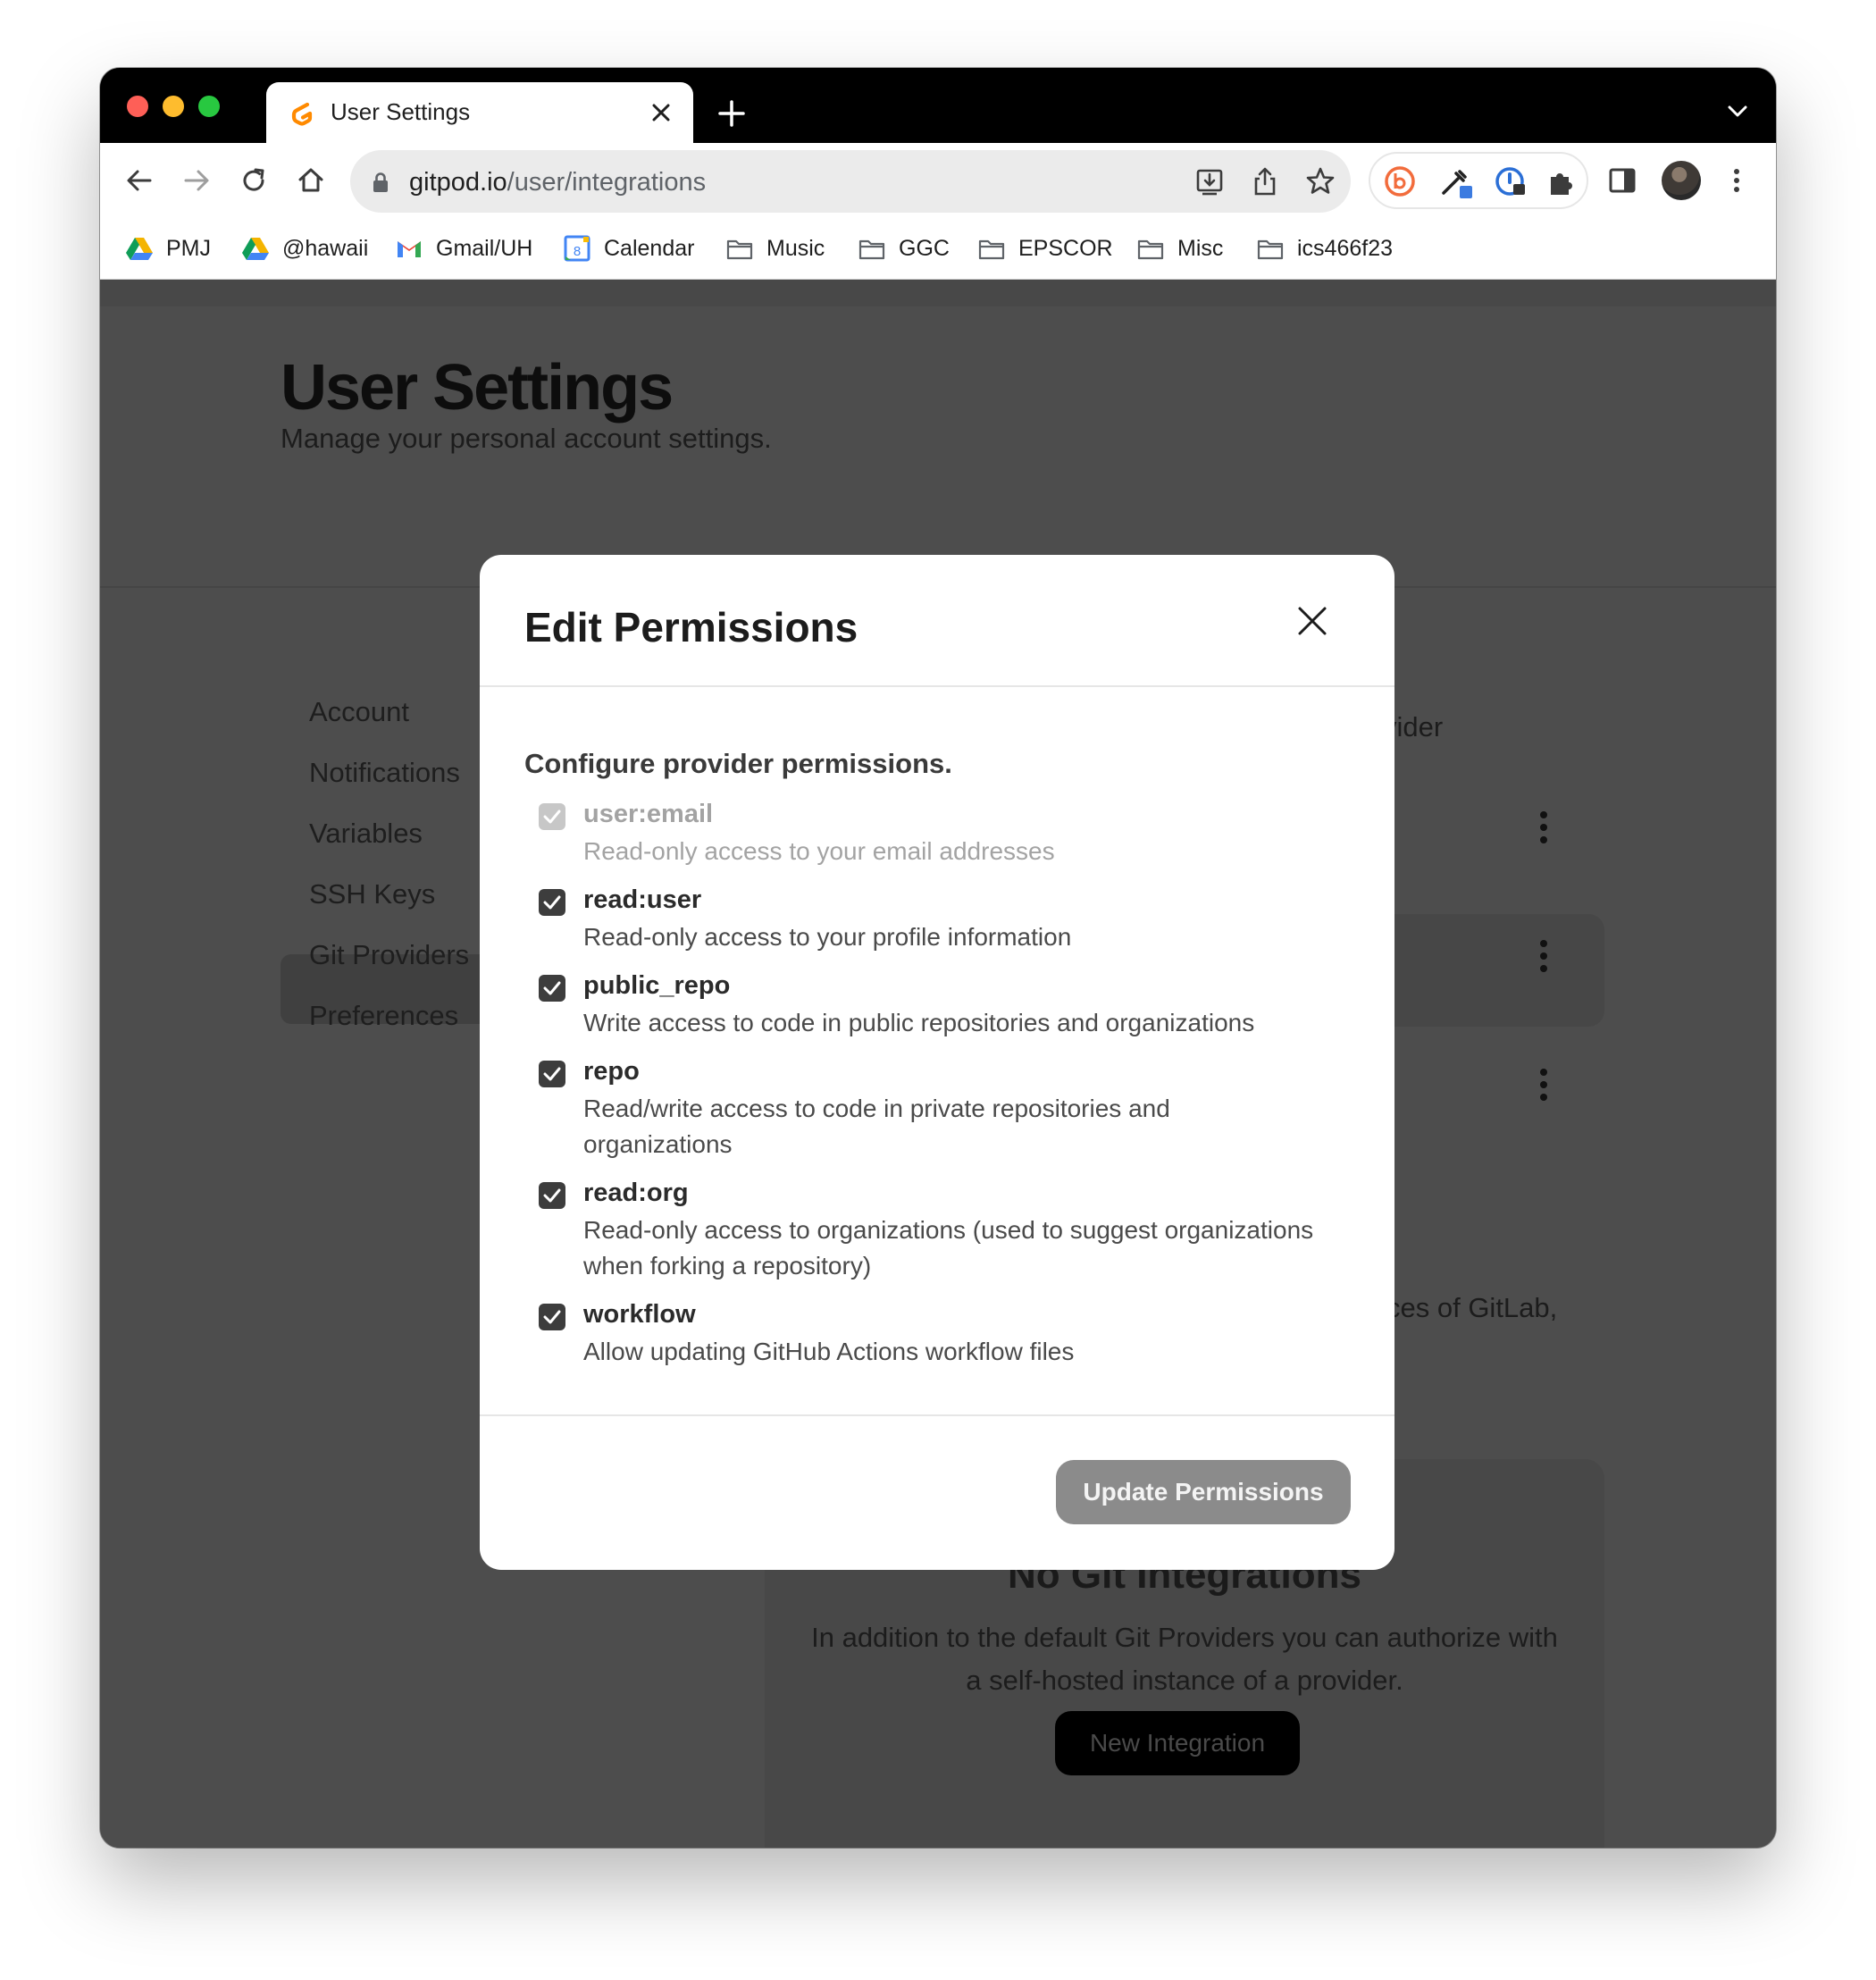 The image size is (1876, 1980). I want to click on back-arrow-icon, so click(139, 180).